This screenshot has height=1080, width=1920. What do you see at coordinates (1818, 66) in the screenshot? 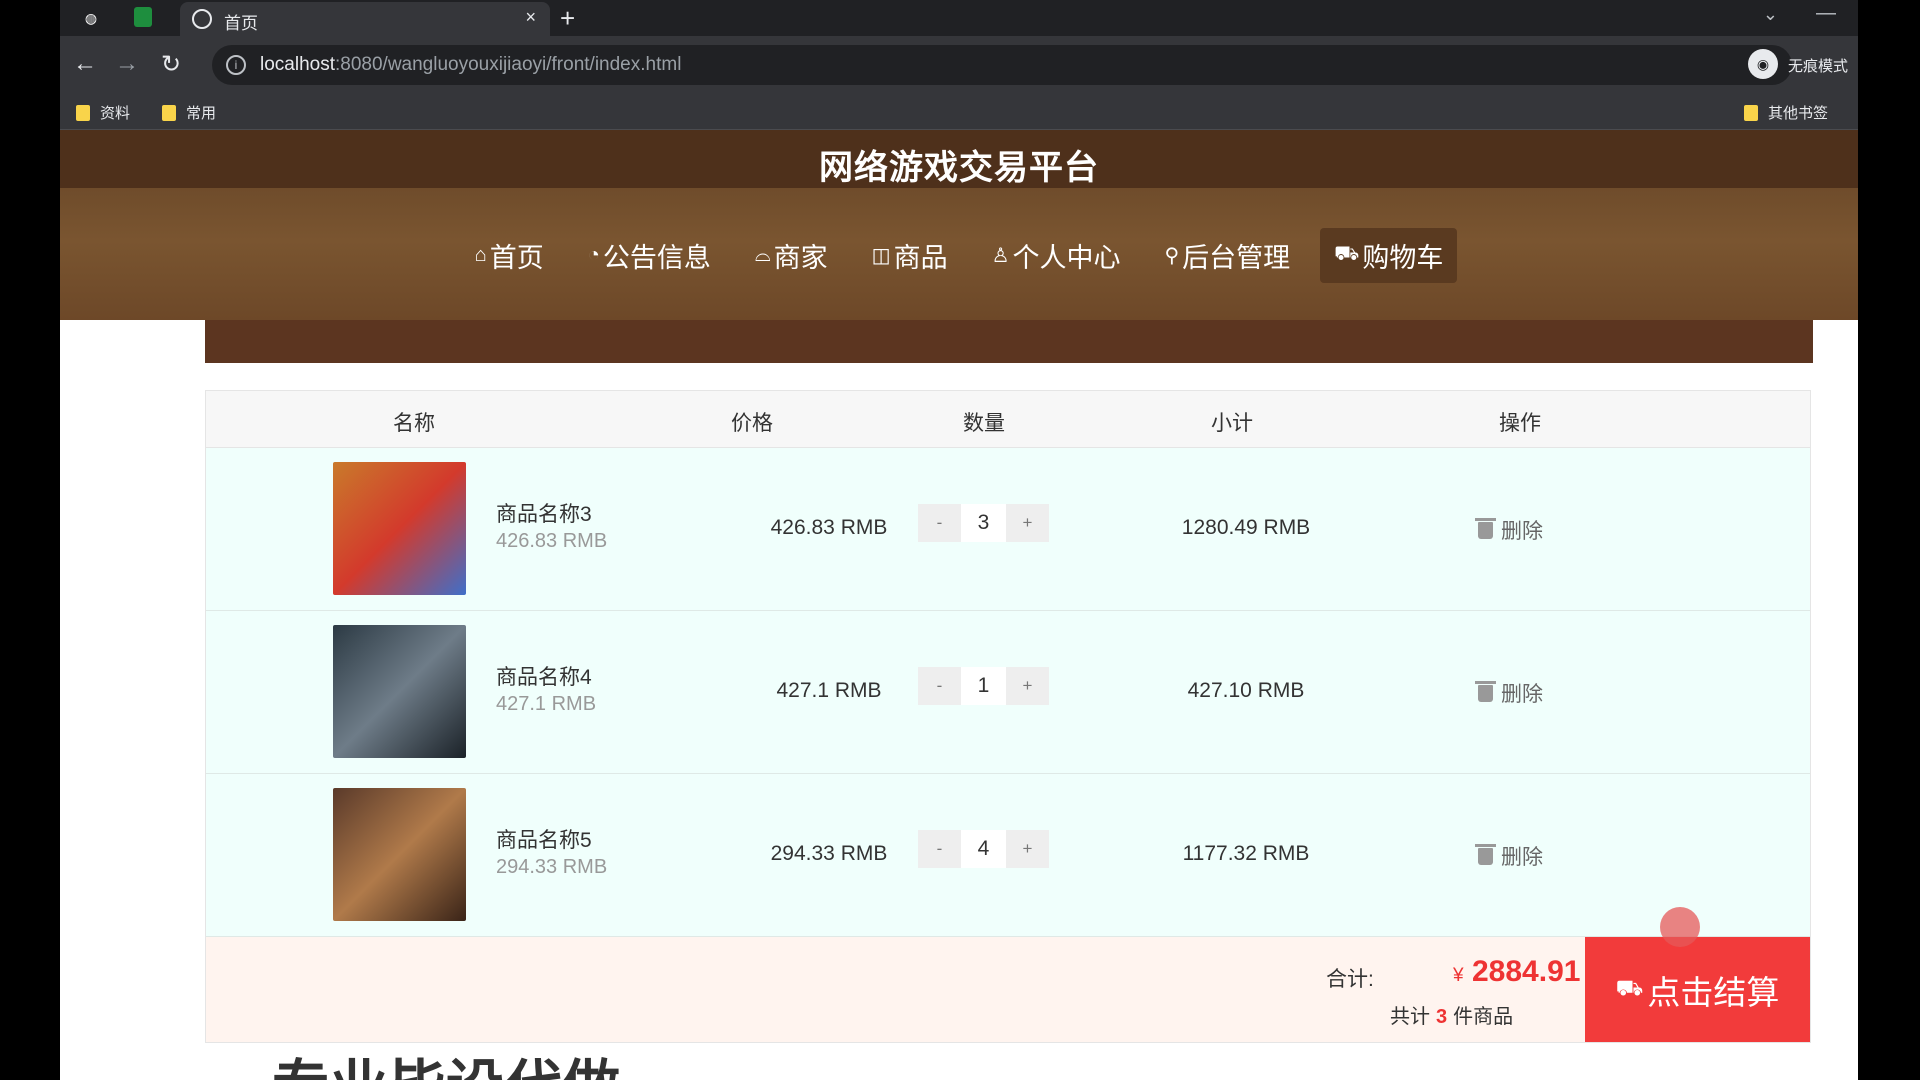
I see `profile-label: 无痕模式` at bounding box center [1818, 66].